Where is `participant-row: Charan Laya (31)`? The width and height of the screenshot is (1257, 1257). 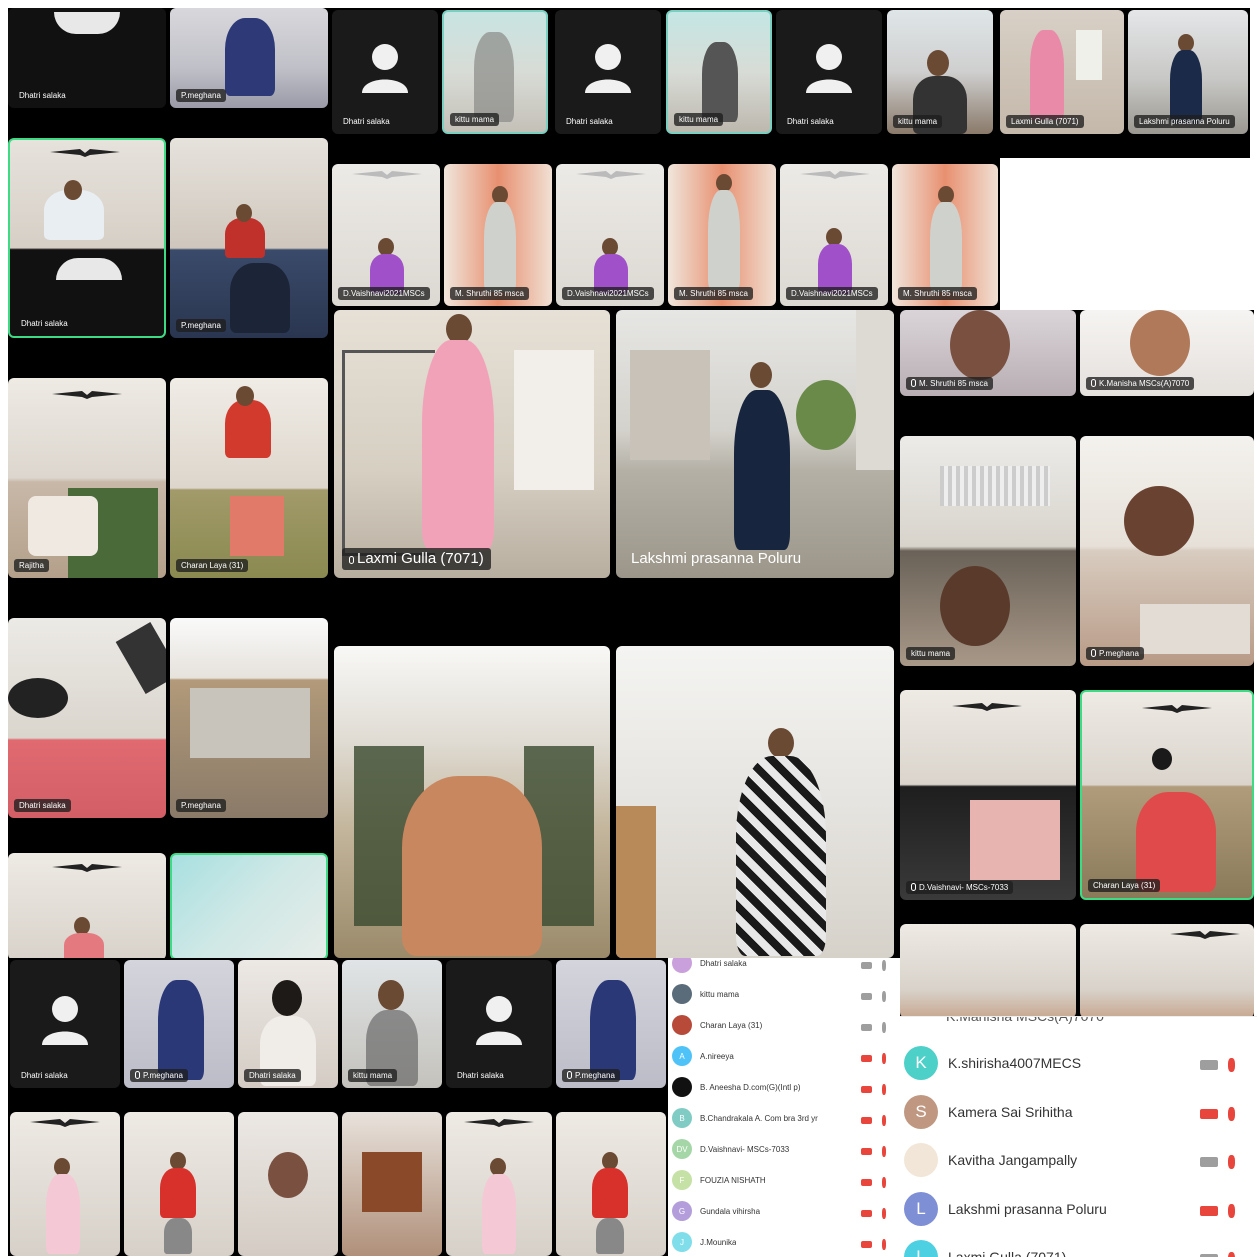
participant-row: Charan Laya (31) is located at coordinates (784, 1025).